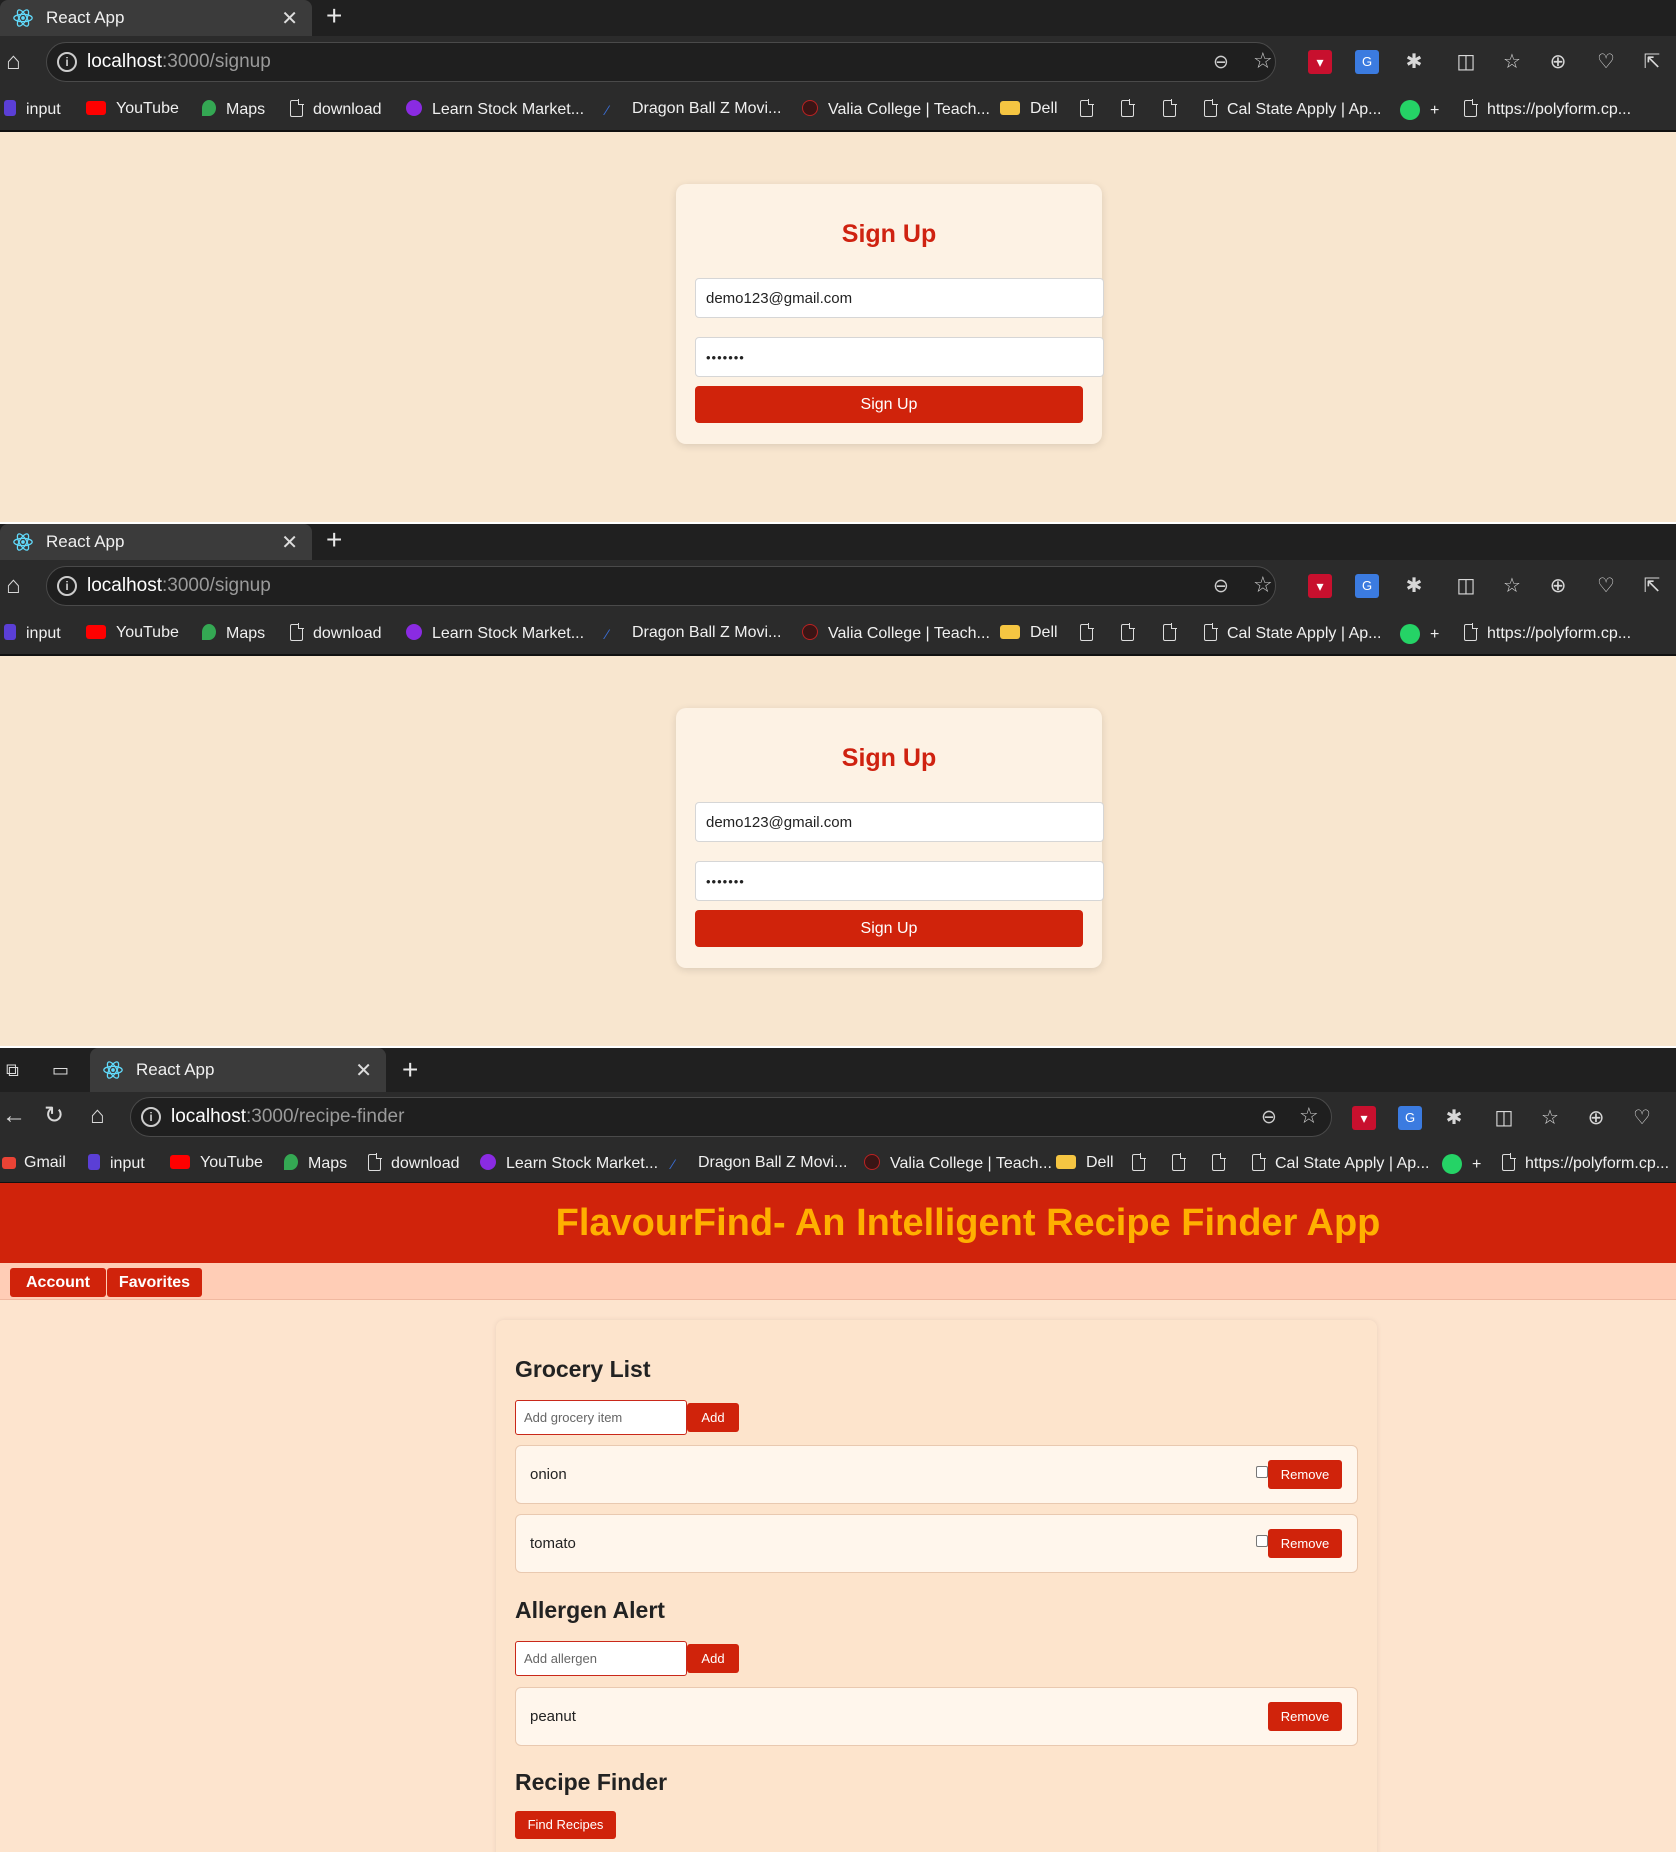 This screenshot has width=1676, height=1852. Describe the element at coordinates (565, 1825) in the screenshot. I see `find-recipes-button: Find Recipes` at that location.